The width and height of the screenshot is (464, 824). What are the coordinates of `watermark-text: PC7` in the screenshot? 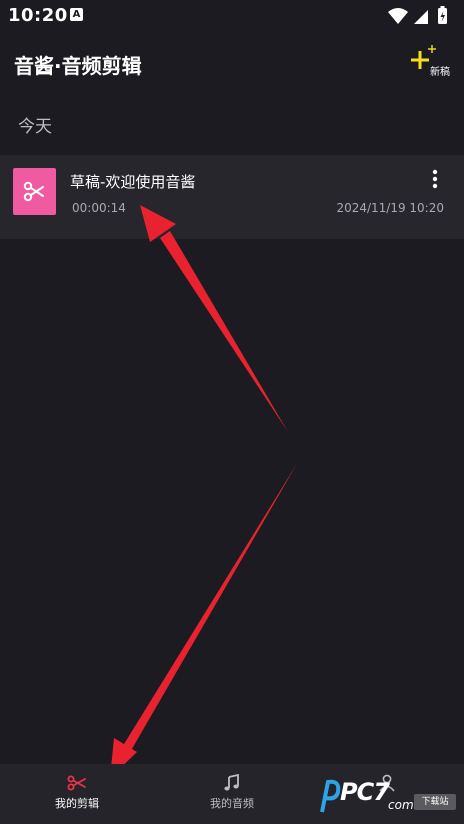 It's located at (365, 792).